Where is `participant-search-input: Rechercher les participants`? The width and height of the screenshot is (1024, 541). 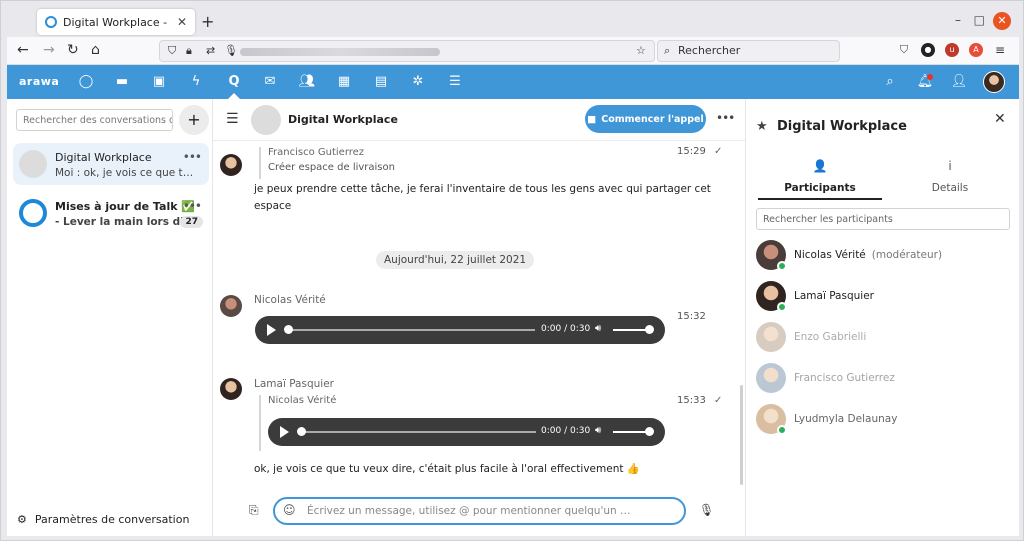 participant-search-input: Rechercher les participants is located at coordinates (883, 219).